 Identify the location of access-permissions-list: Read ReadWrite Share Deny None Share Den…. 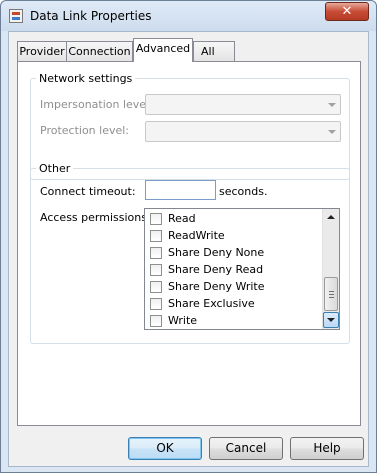
(242, 269).